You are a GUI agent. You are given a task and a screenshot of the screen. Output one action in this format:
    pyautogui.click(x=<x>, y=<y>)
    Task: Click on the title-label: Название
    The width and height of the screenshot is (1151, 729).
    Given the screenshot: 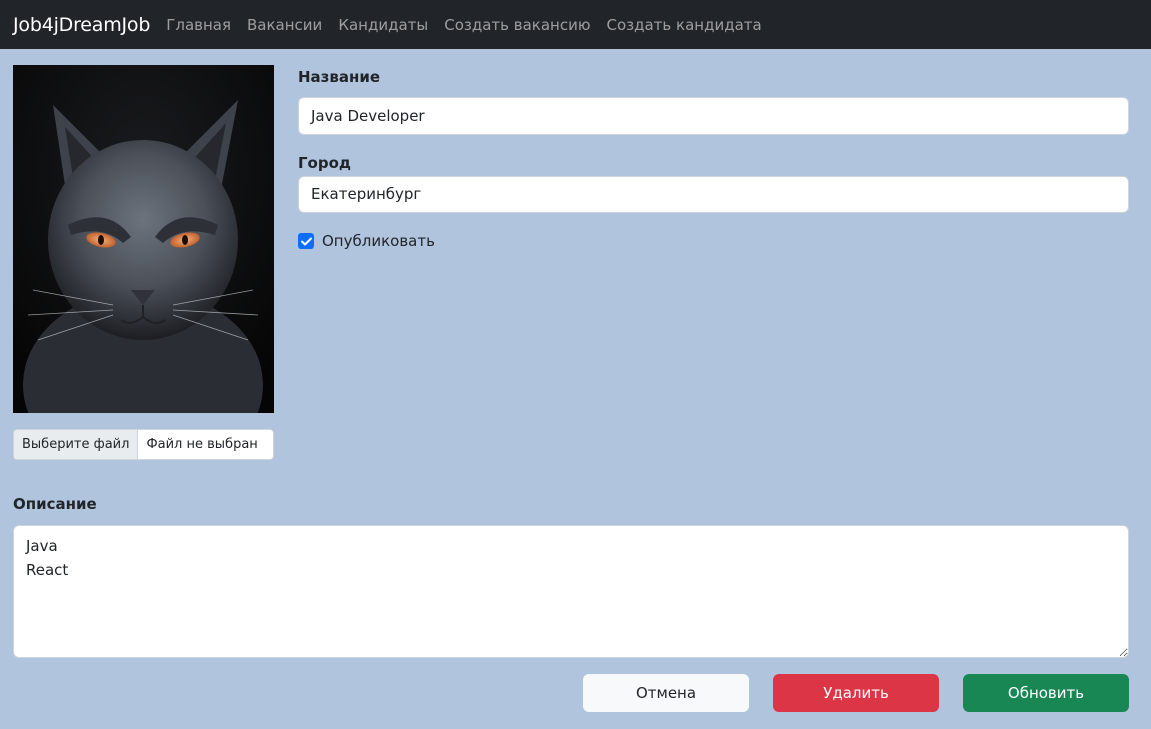 What is the action you would take?
    pyautogui.click(x=339, y=77)
    